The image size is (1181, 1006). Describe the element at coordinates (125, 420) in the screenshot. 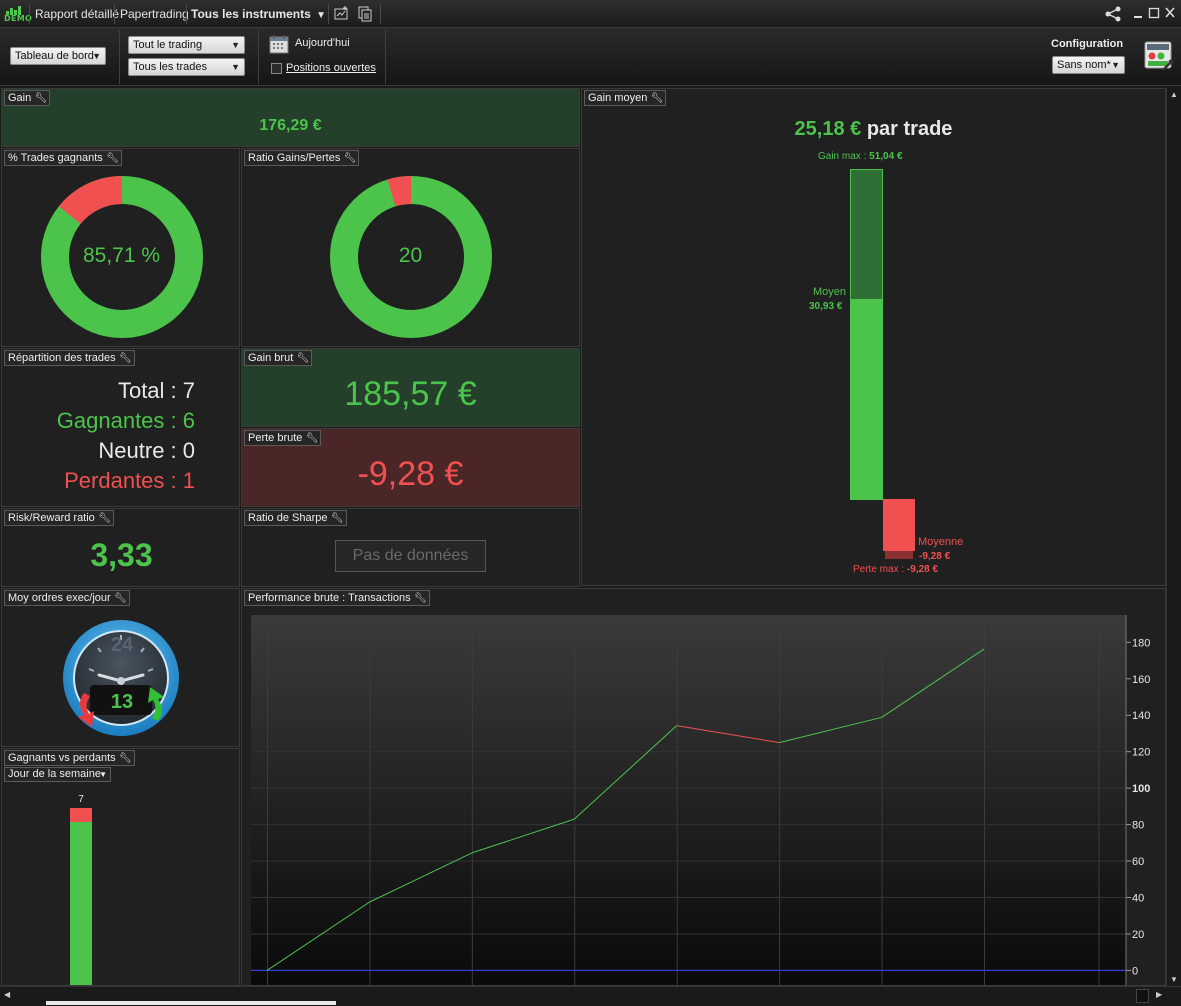

I see `repartition-gagnantes: Gagnantes : 6` at that location.